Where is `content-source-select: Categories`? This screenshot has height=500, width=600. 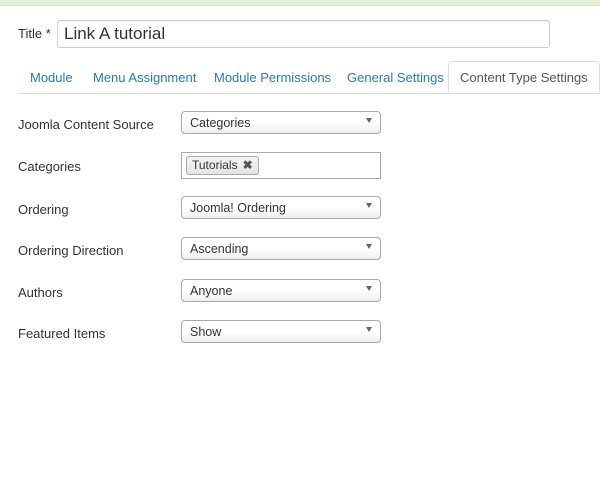 content-source-select: Categories is located at coordinates (281, 122).